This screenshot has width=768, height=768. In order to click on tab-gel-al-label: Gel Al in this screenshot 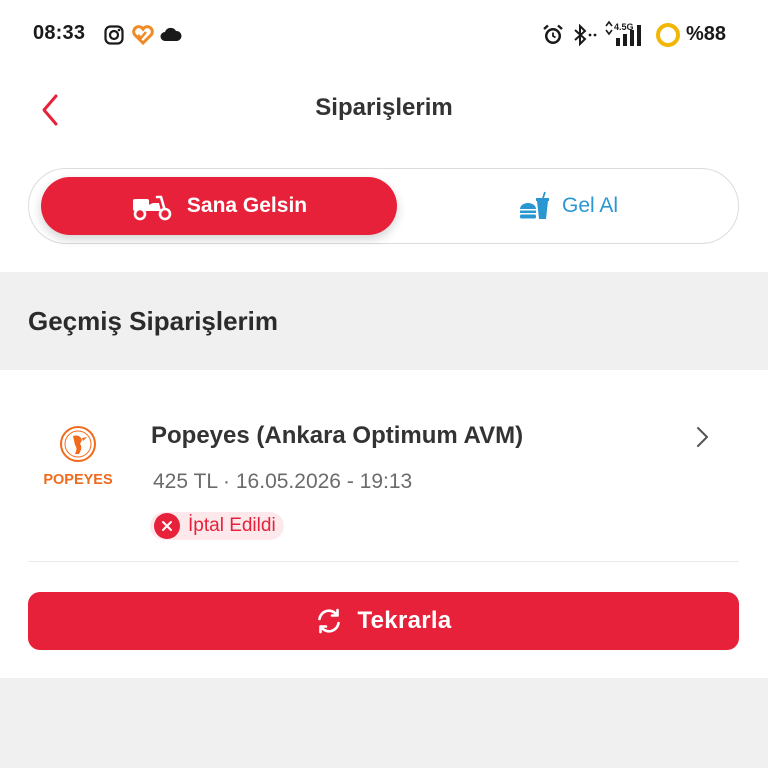, I will do `click(590, 205)`.